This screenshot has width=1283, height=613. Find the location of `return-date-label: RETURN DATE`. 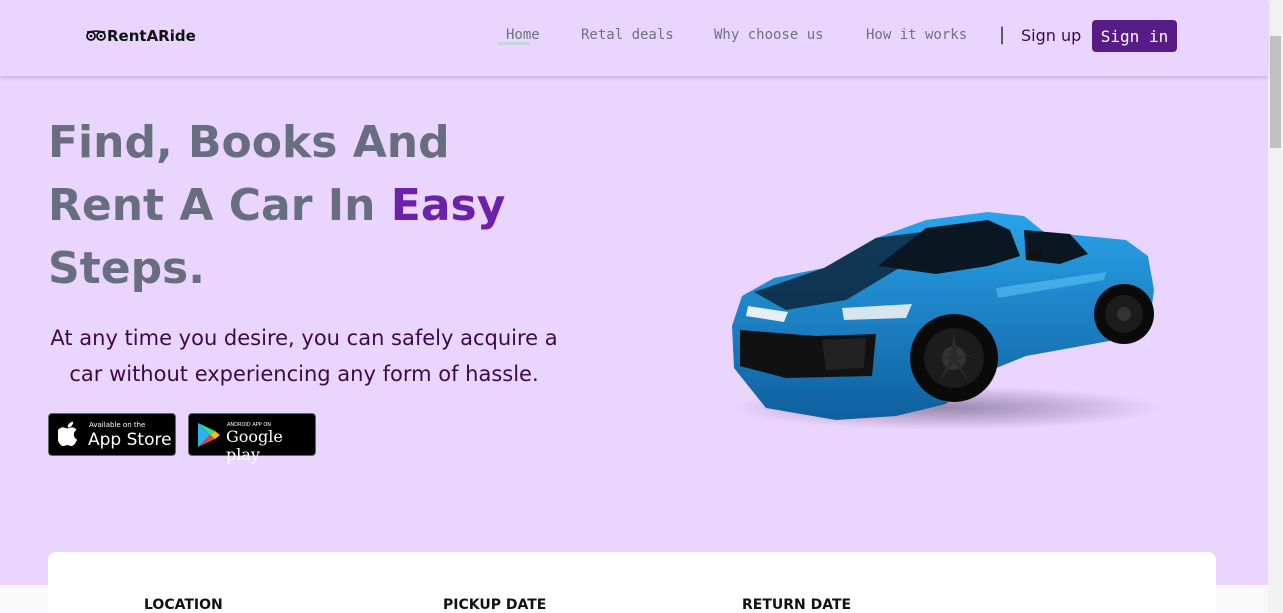

return-date-label: RETURN DATE is located at coordinates (797, 605).